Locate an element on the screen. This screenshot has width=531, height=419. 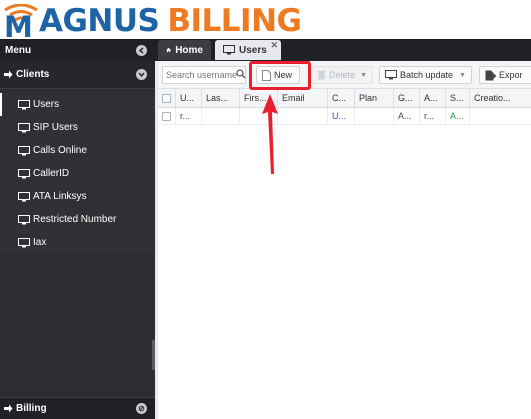
header-bar: M AGNUS BILLING is located at coordinates (265, 22).